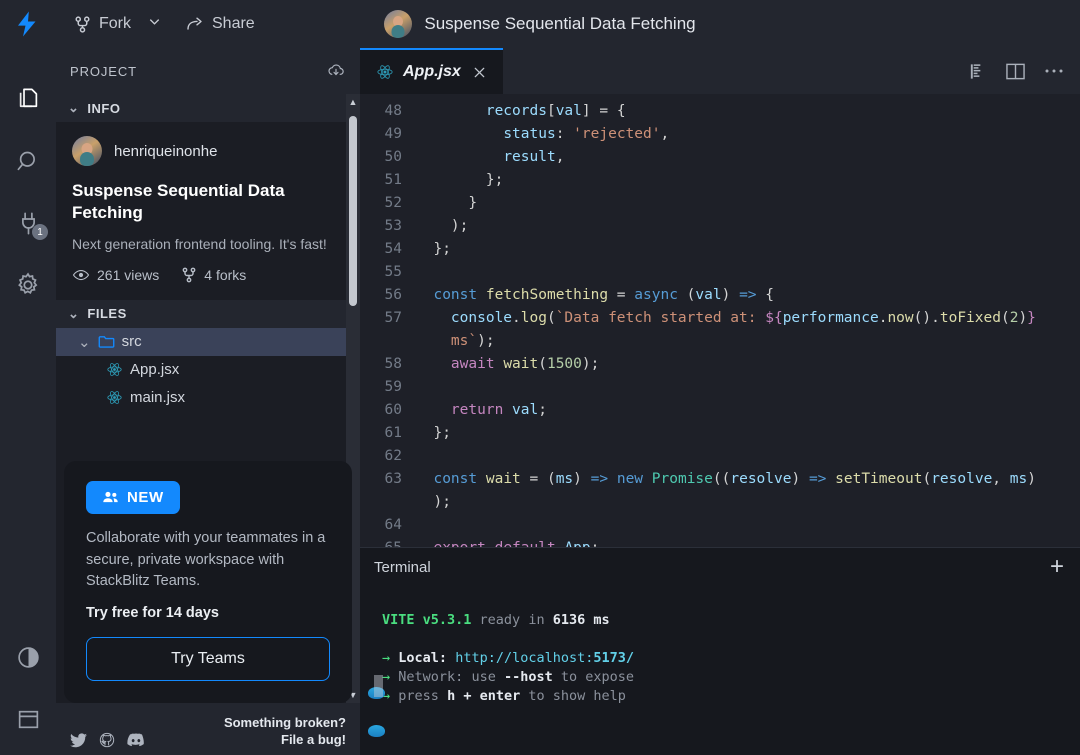  I want to click on promo-highlight: Try free for 14 days, so click(152, 613).